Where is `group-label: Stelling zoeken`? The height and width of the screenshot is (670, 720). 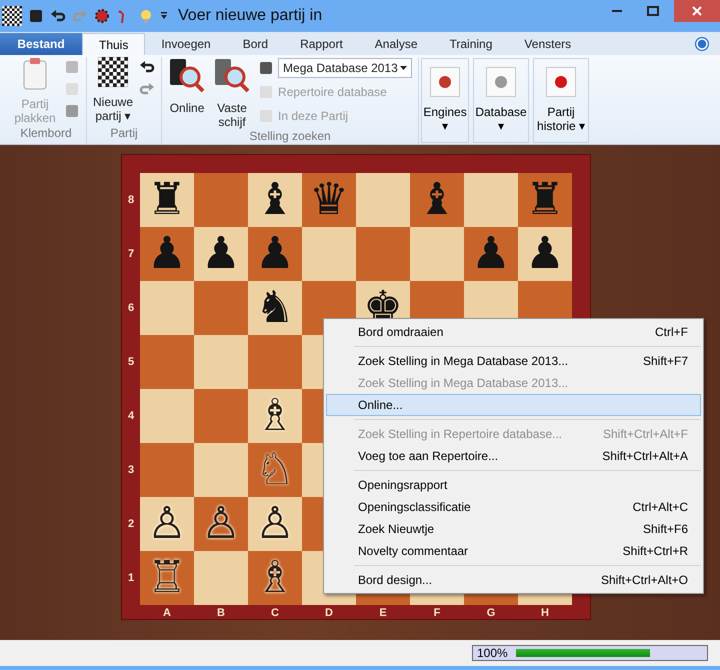 group-label: Stelling zoeken is located at coordinates (290, 136).